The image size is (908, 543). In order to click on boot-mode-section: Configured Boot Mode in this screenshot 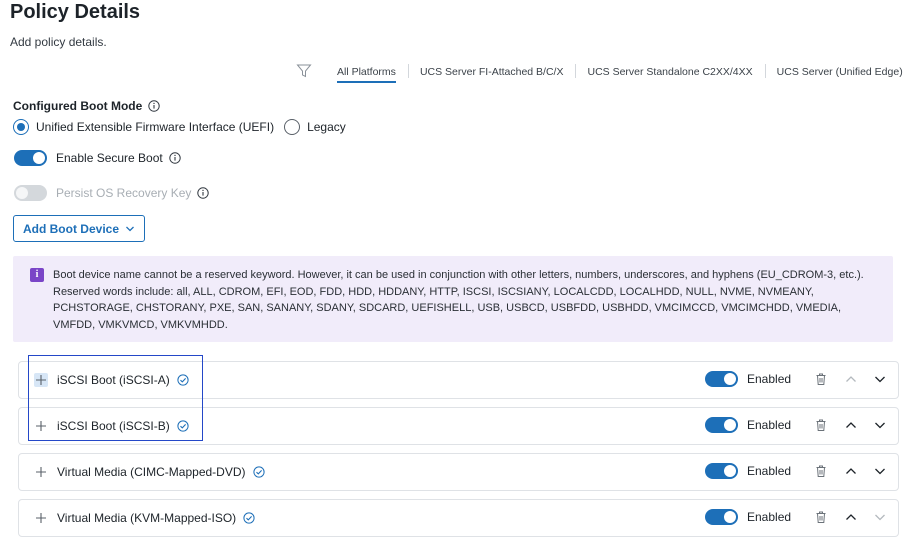, I will do `click(87, 106)`.